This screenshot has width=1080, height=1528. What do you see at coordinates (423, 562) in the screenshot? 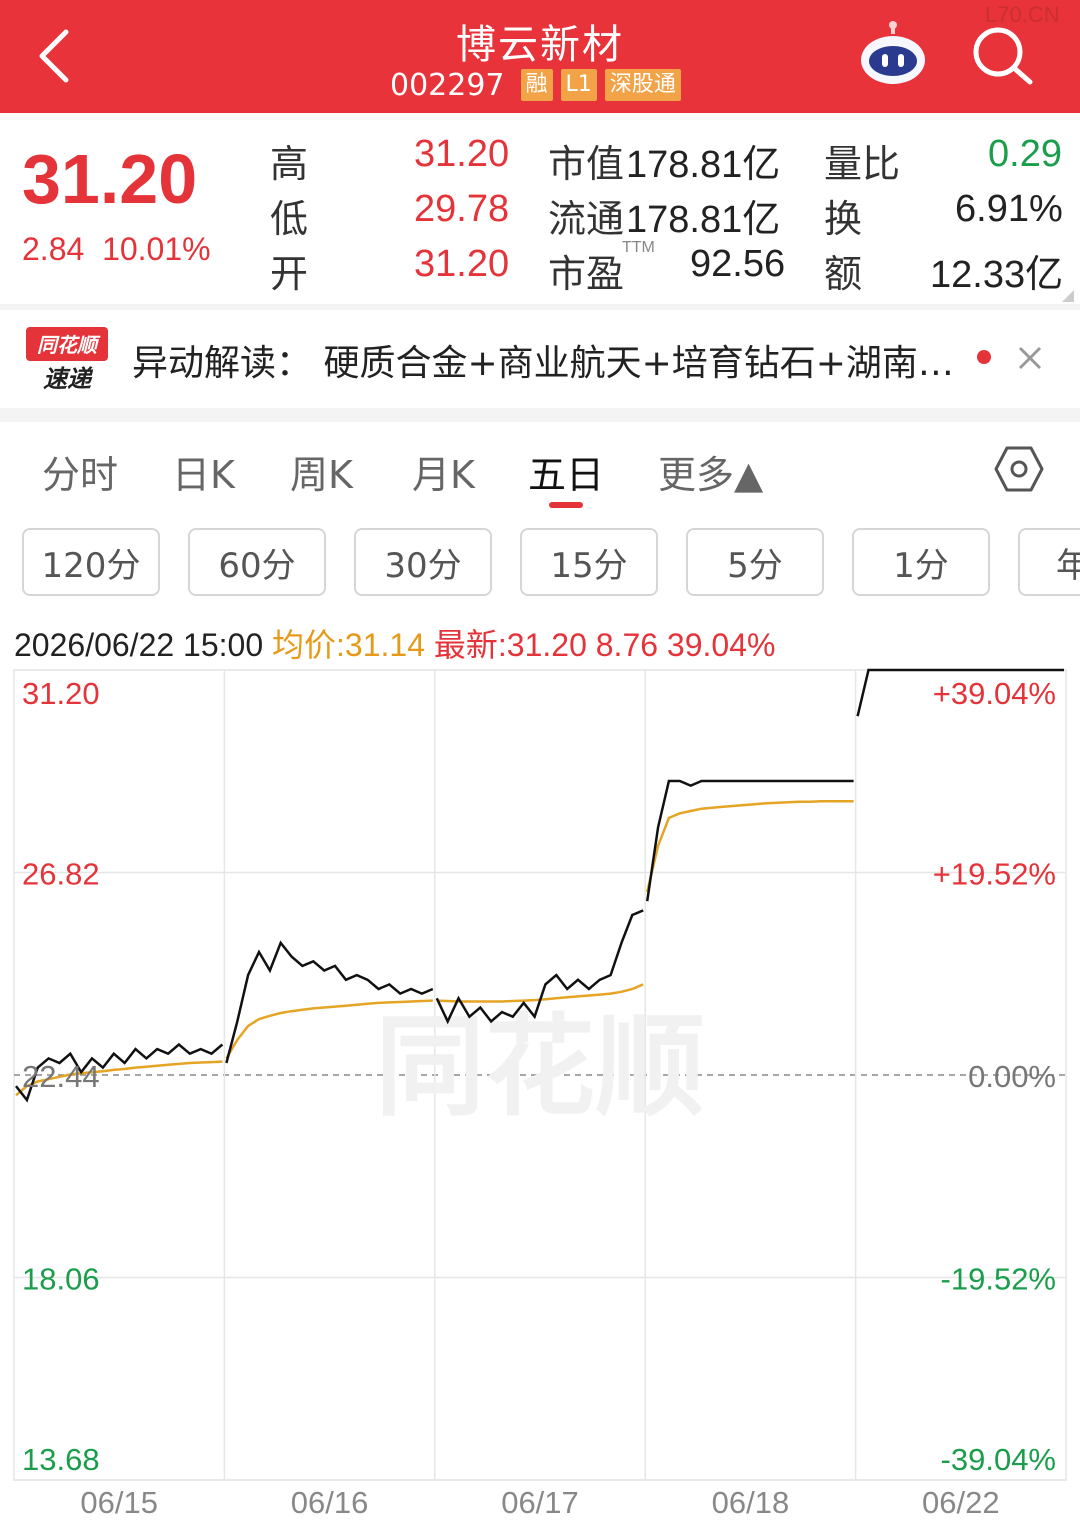
I see `period-30min-button: 30分` at bounding box center [423, 562].